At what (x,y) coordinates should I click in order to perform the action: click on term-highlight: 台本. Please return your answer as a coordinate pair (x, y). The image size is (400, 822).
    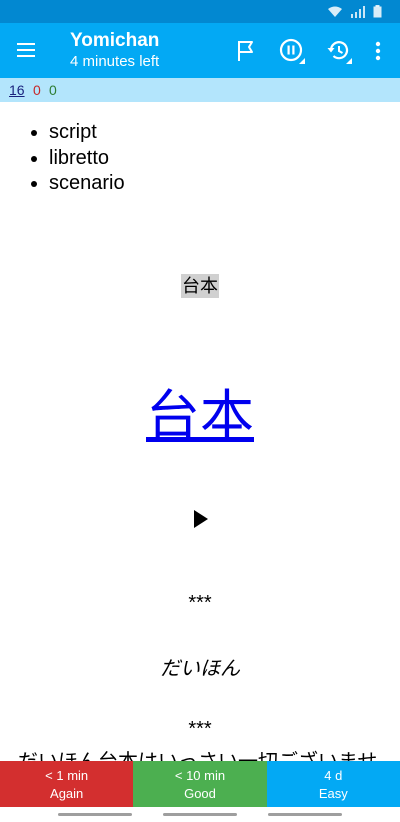
    Looking at the image, I should click on (200, 285).